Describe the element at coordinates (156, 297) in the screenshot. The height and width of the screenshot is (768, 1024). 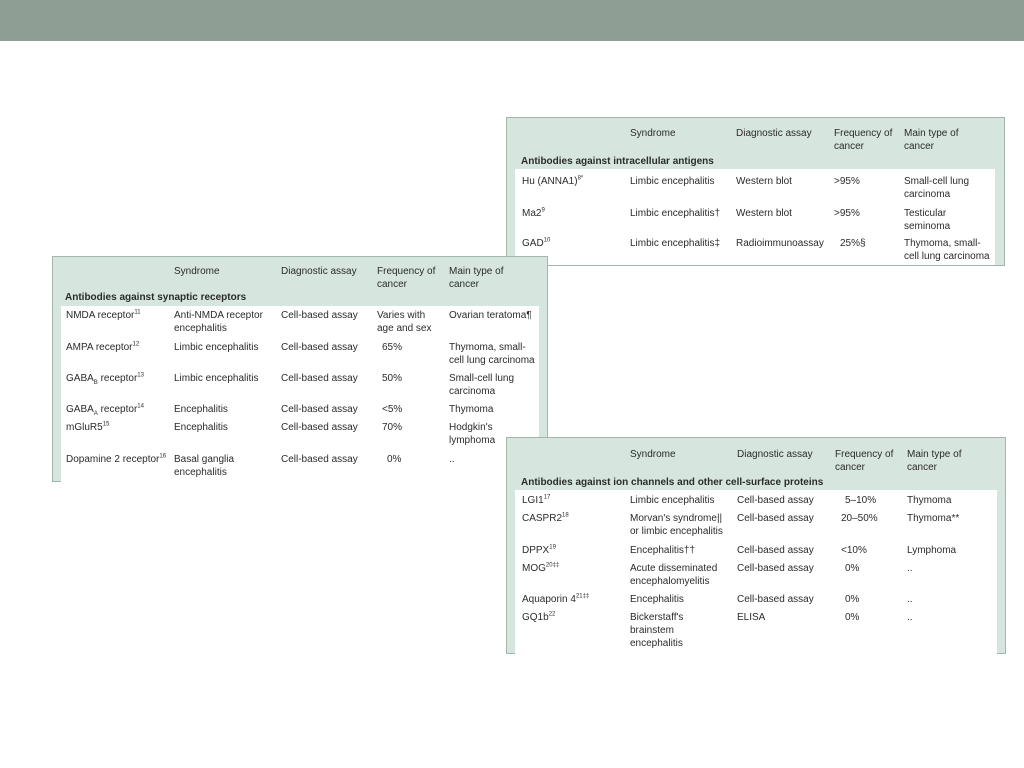
I see `section-title: Antibodies against synaptic receptors` at that location.